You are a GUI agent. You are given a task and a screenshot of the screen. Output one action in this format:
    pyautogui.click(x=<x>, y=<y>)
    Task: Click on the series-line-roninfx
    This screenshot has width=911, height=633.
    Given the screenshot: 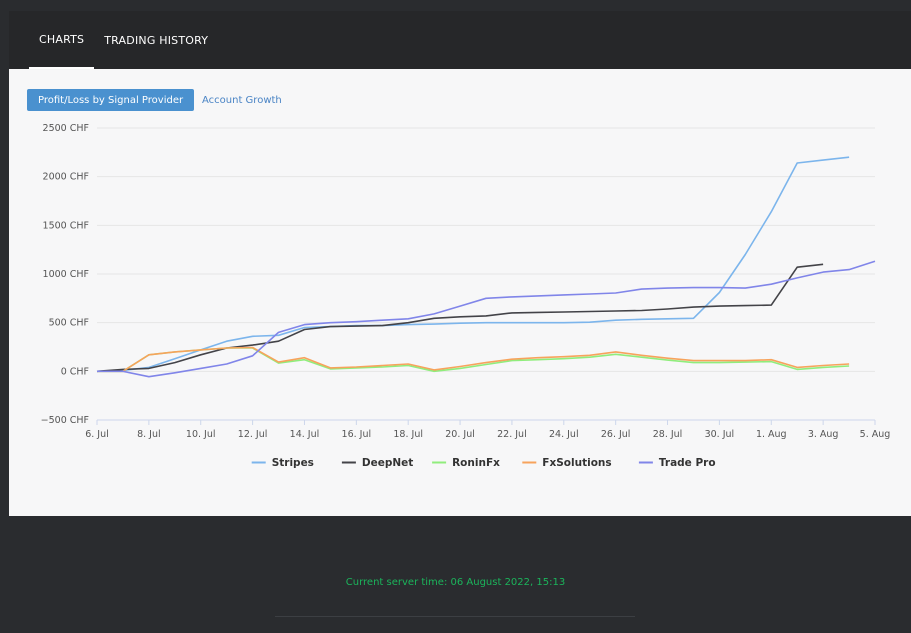 What is the action you would take?
    pyautogui.click(x=473, y=360)
    